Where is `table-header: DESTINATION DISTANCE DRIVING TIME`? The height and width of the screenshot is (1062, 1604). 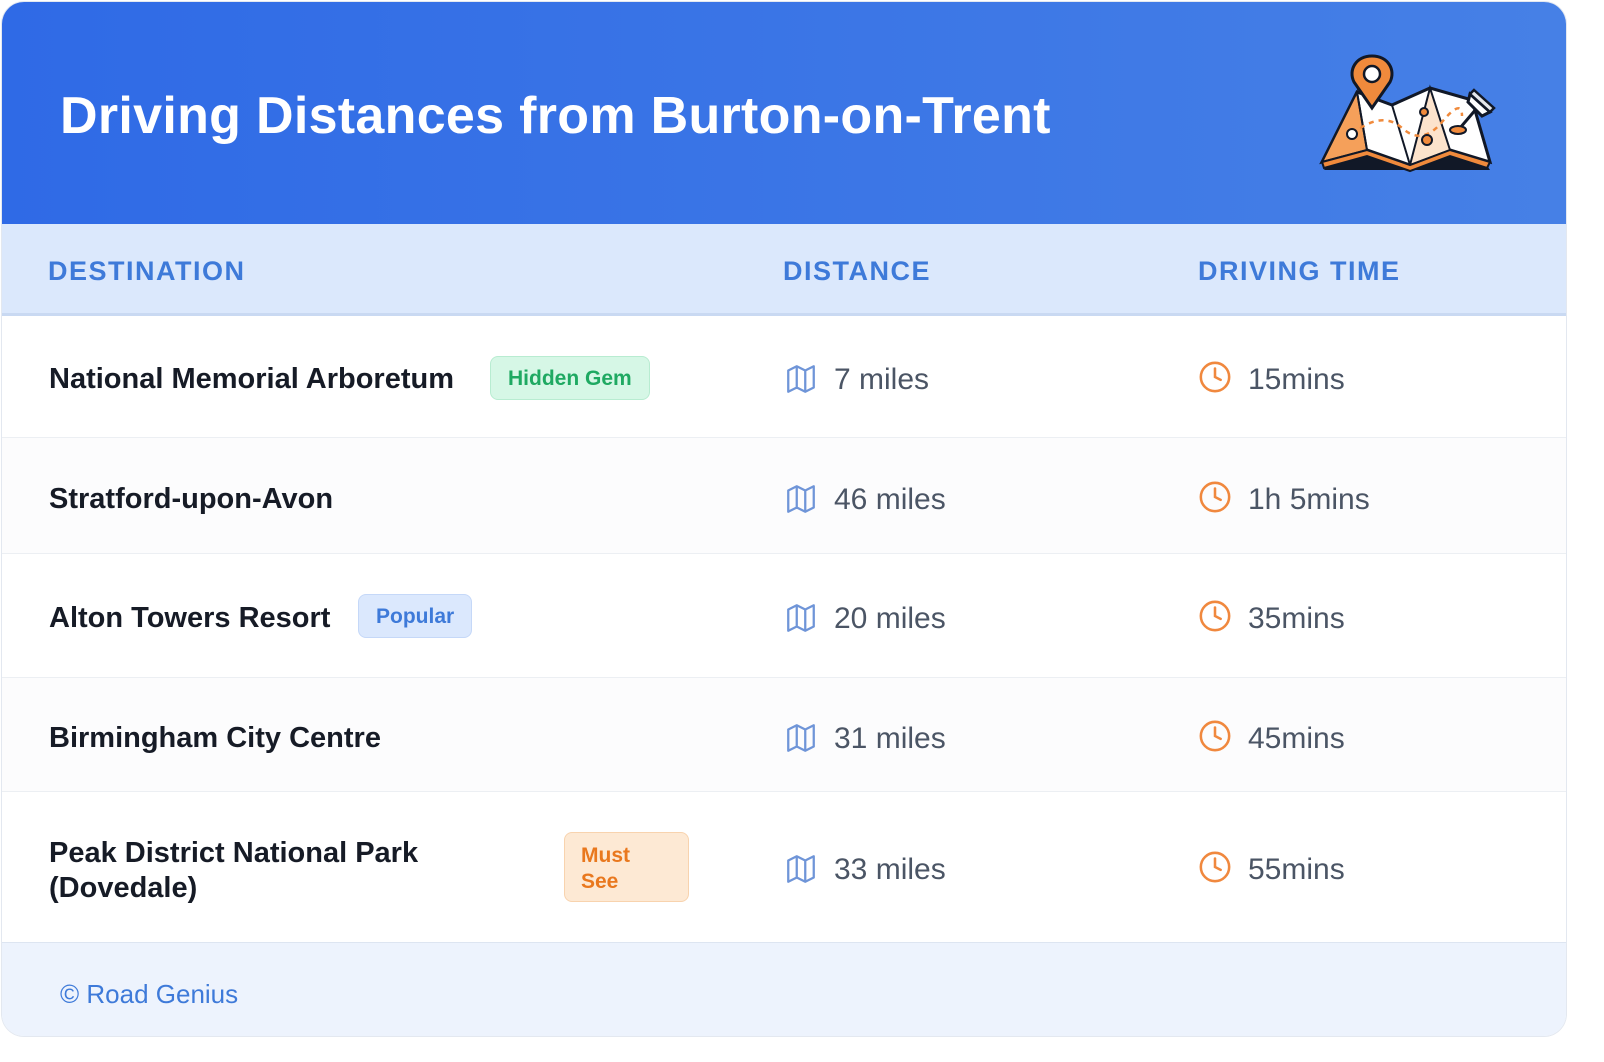 table-header: DESTINATION DISTANCE DRIVING TIME is located at coordinates (784, 270).